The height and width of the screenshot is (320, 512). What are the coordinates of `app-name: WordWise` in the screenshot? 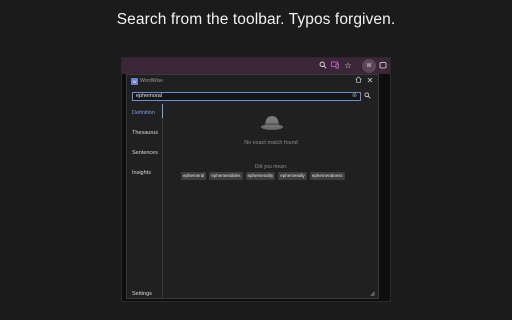 It's located at (151, 81).